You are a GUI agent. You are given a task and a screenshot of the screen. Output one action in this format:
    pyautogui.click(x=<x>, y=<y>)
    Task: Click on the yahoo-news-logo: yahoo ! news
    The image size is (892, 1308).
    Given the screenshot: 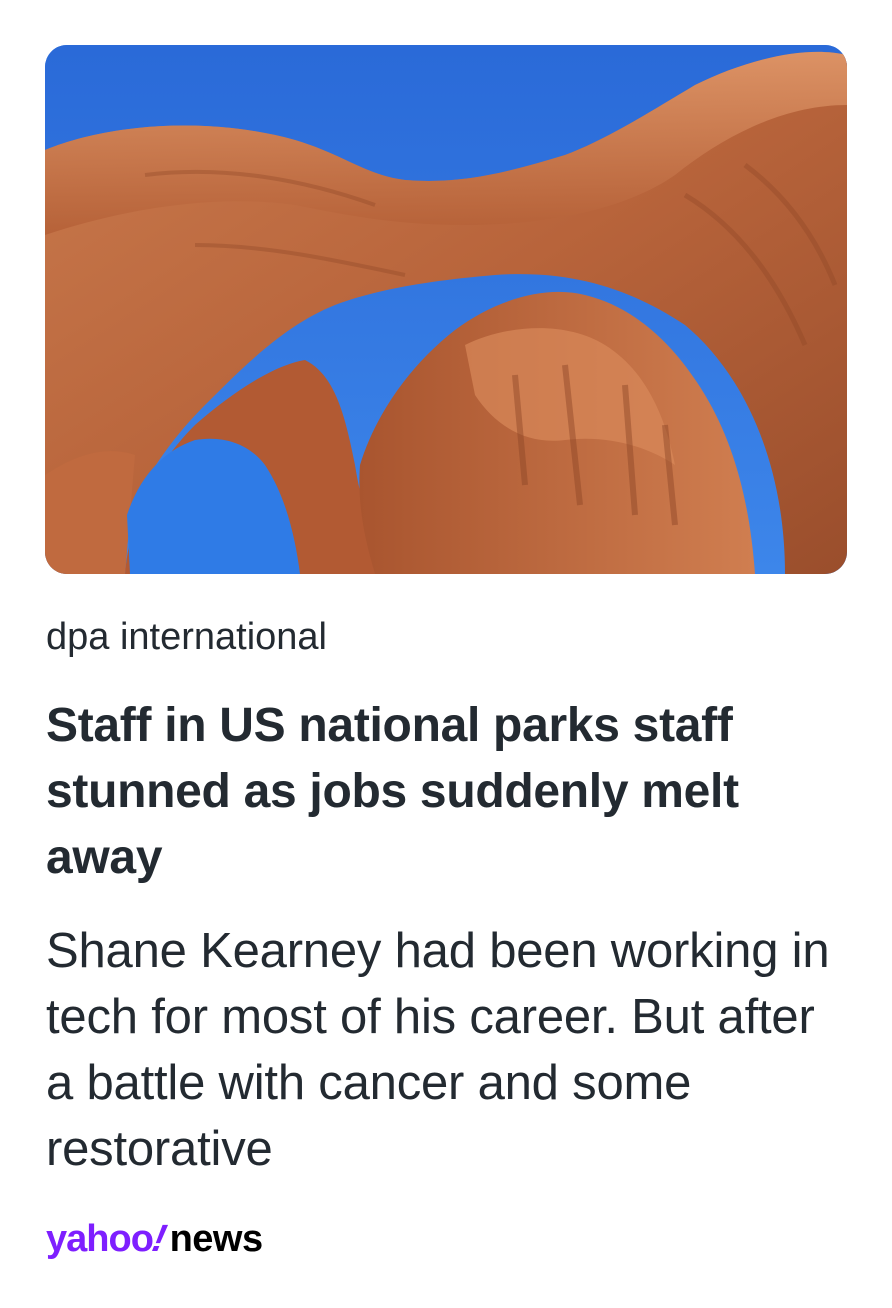 What is the action you would take?
    pyautogui.click(x=154, y=1241)
    